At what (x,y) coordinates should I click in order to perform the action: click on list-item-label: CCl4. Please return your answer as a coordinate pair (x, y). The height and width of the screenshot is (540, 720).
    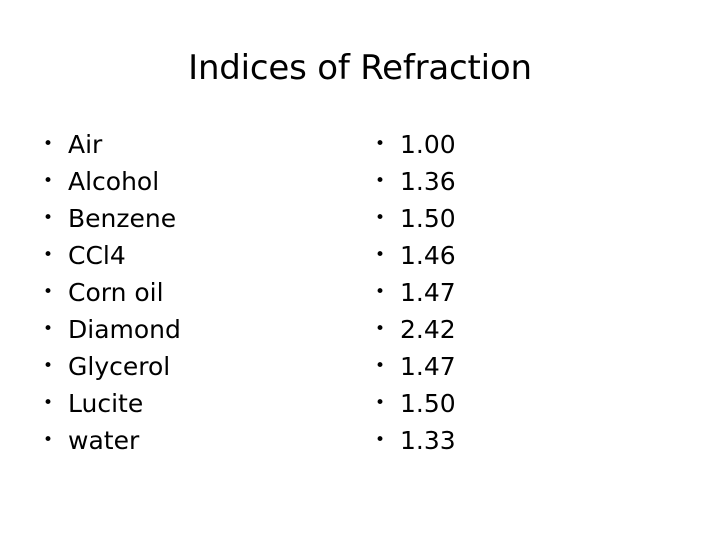
    Looking at the image, I should click on (97, 255).